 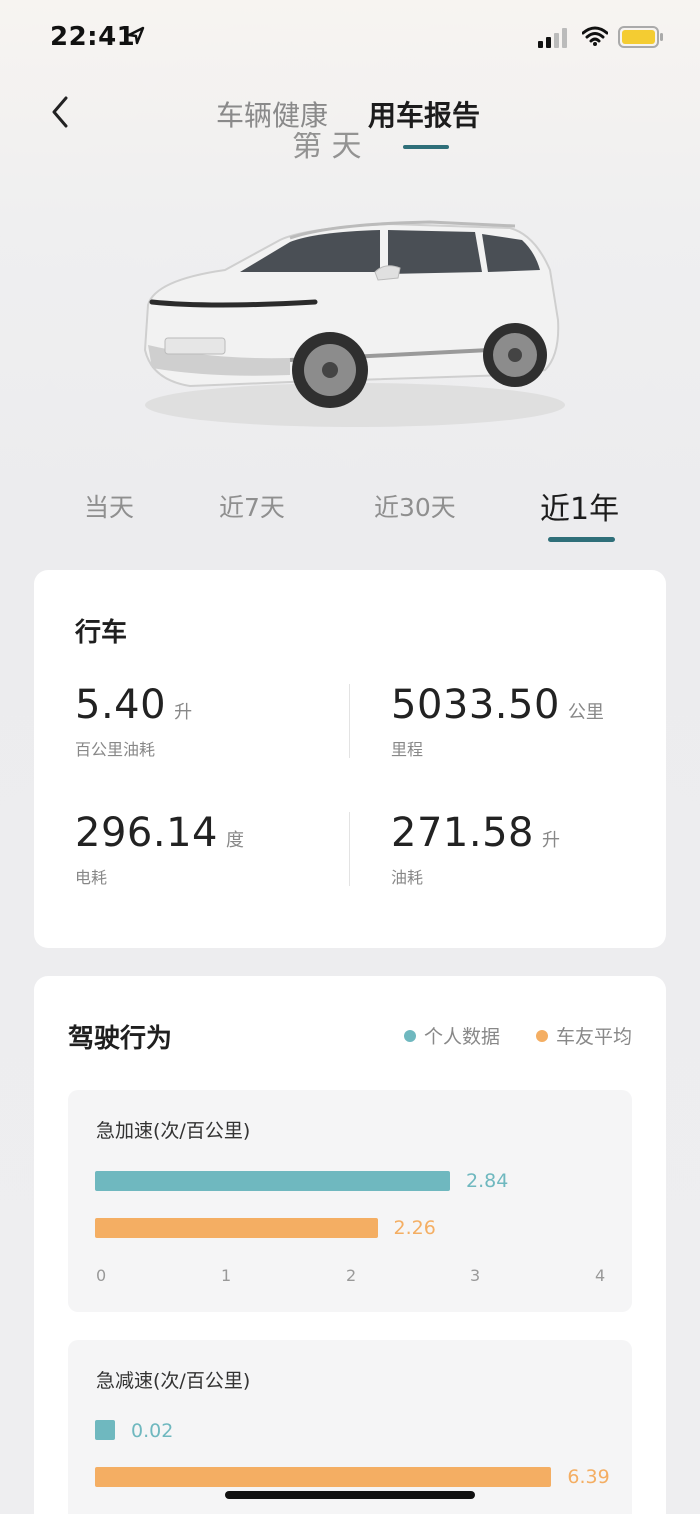 I want to click on bar-value-personal: 2.84, so click(x=487, y=1181).